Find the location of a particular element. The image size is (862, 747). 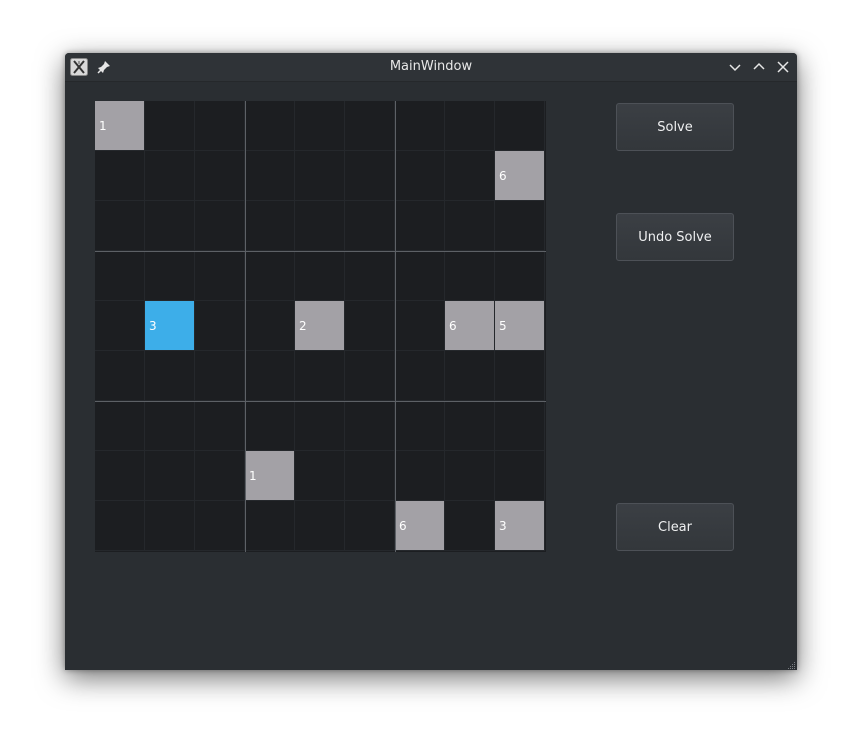

title-bar: MainWindow is located at coordinates (431, 67).